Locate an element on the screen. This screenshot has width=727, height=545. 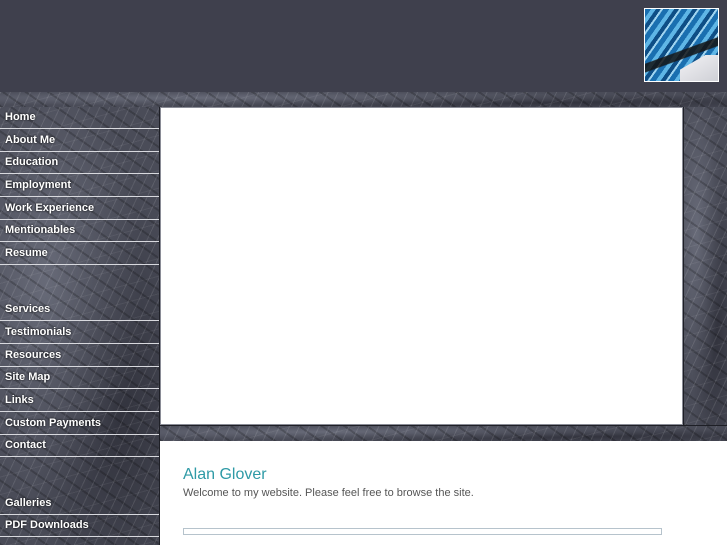
nav-item-contact: Contact is located at coordinates (79, 446).